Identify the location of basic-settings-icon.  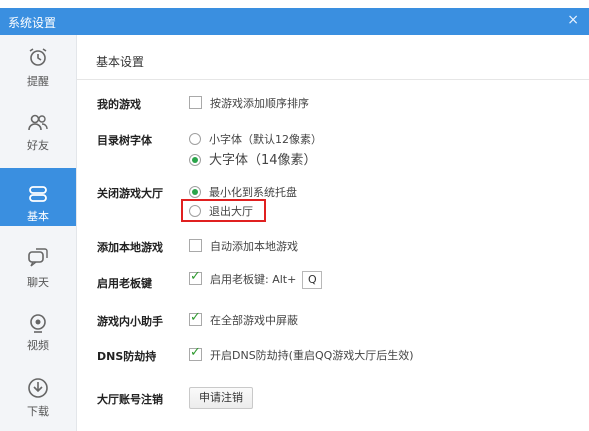
(38, 194).